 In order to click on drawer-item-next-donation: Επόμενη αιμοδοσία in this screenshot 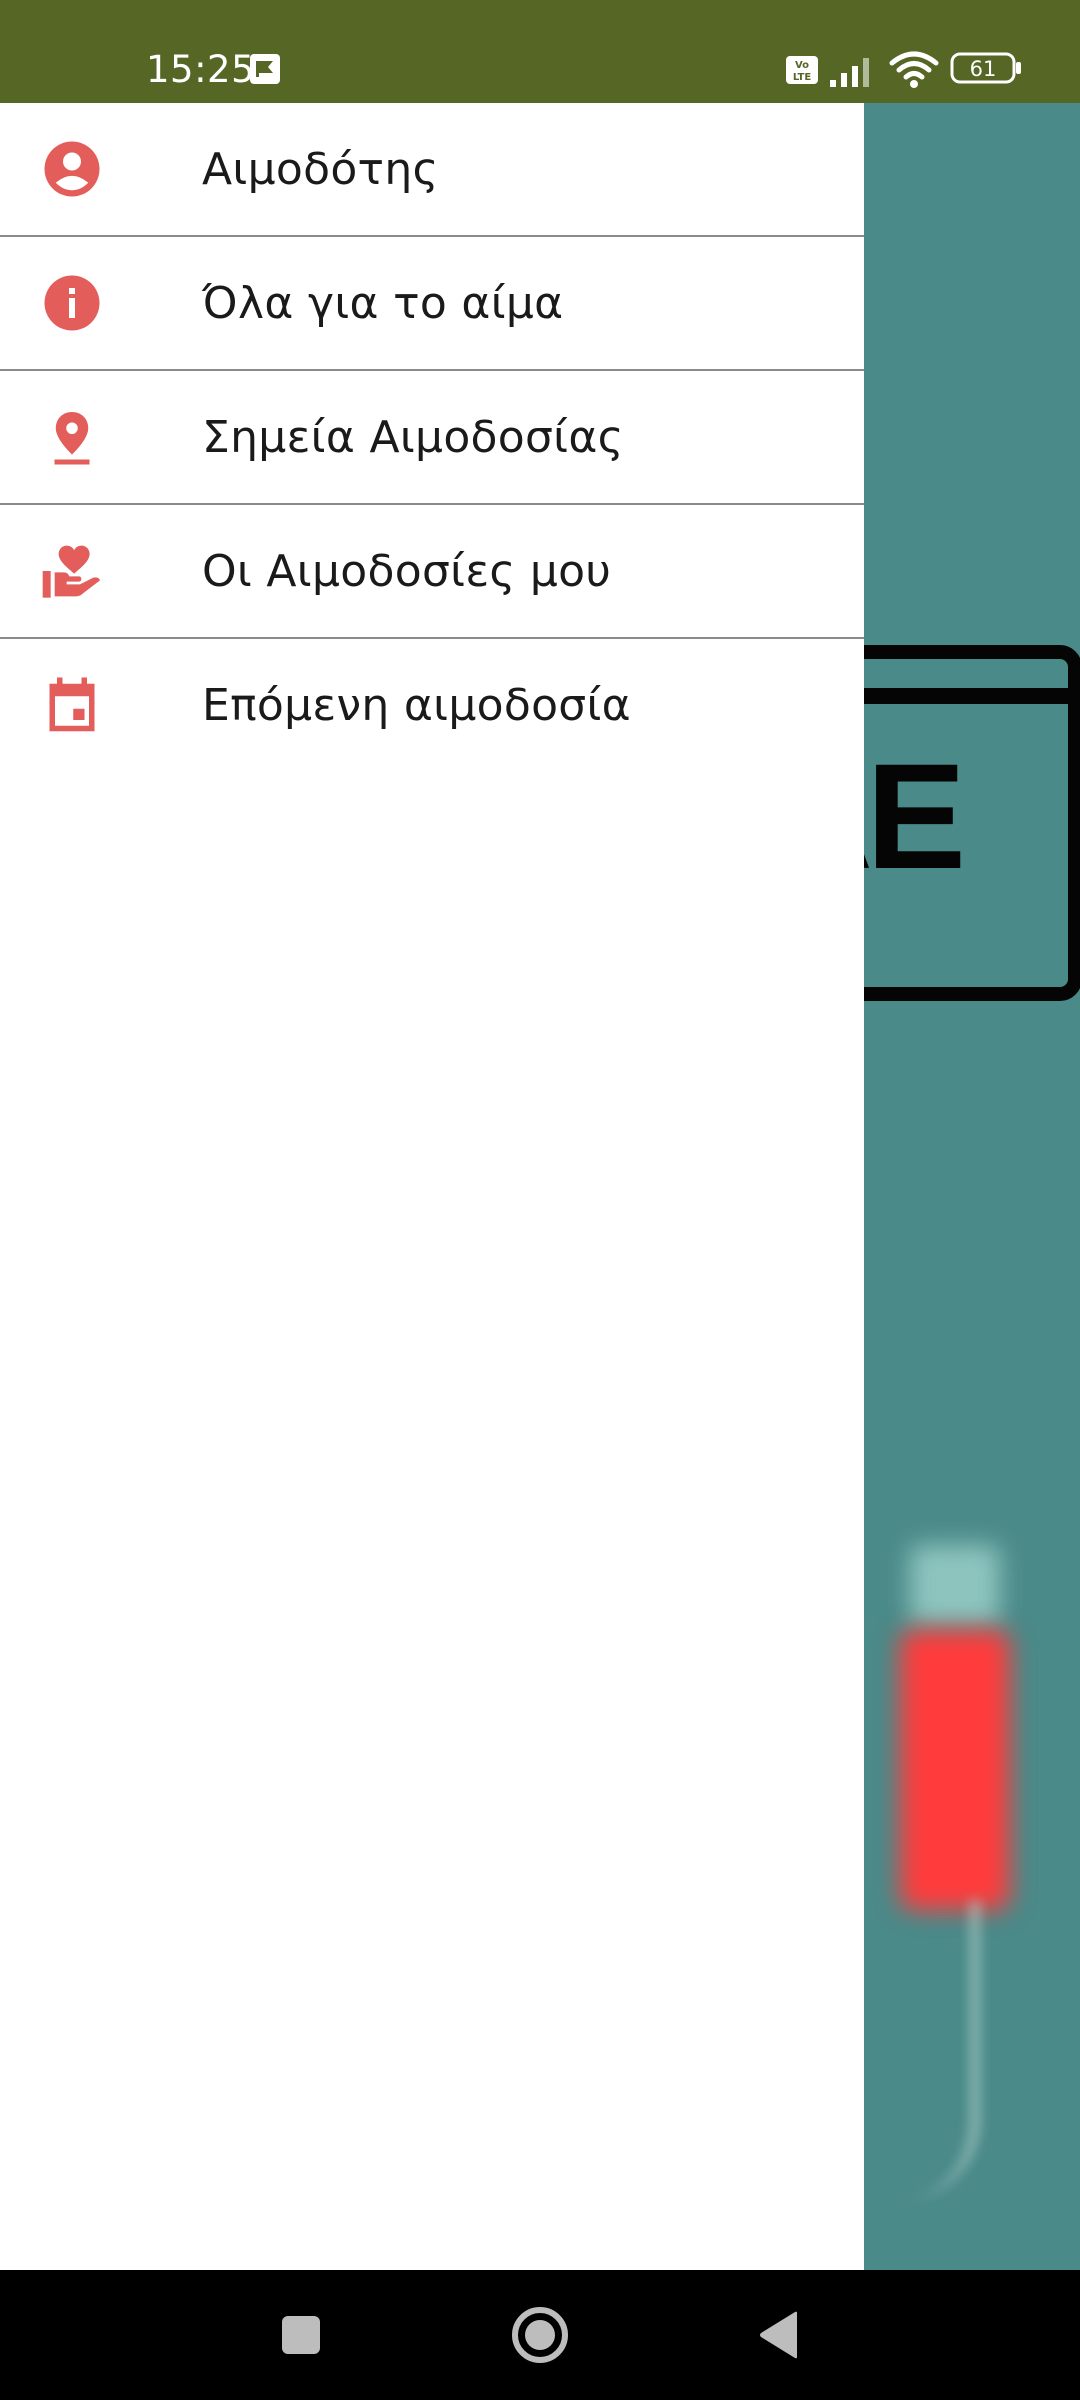, I will do `click(432, 705)`.